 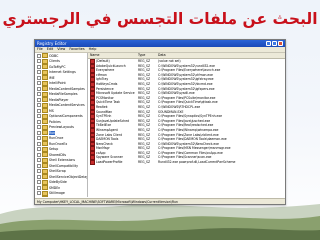 What do you see at coordinates (57, 171) in the screenshot?
I see `tree-item-label: ShellScrap` at bounding box center [57, 171].